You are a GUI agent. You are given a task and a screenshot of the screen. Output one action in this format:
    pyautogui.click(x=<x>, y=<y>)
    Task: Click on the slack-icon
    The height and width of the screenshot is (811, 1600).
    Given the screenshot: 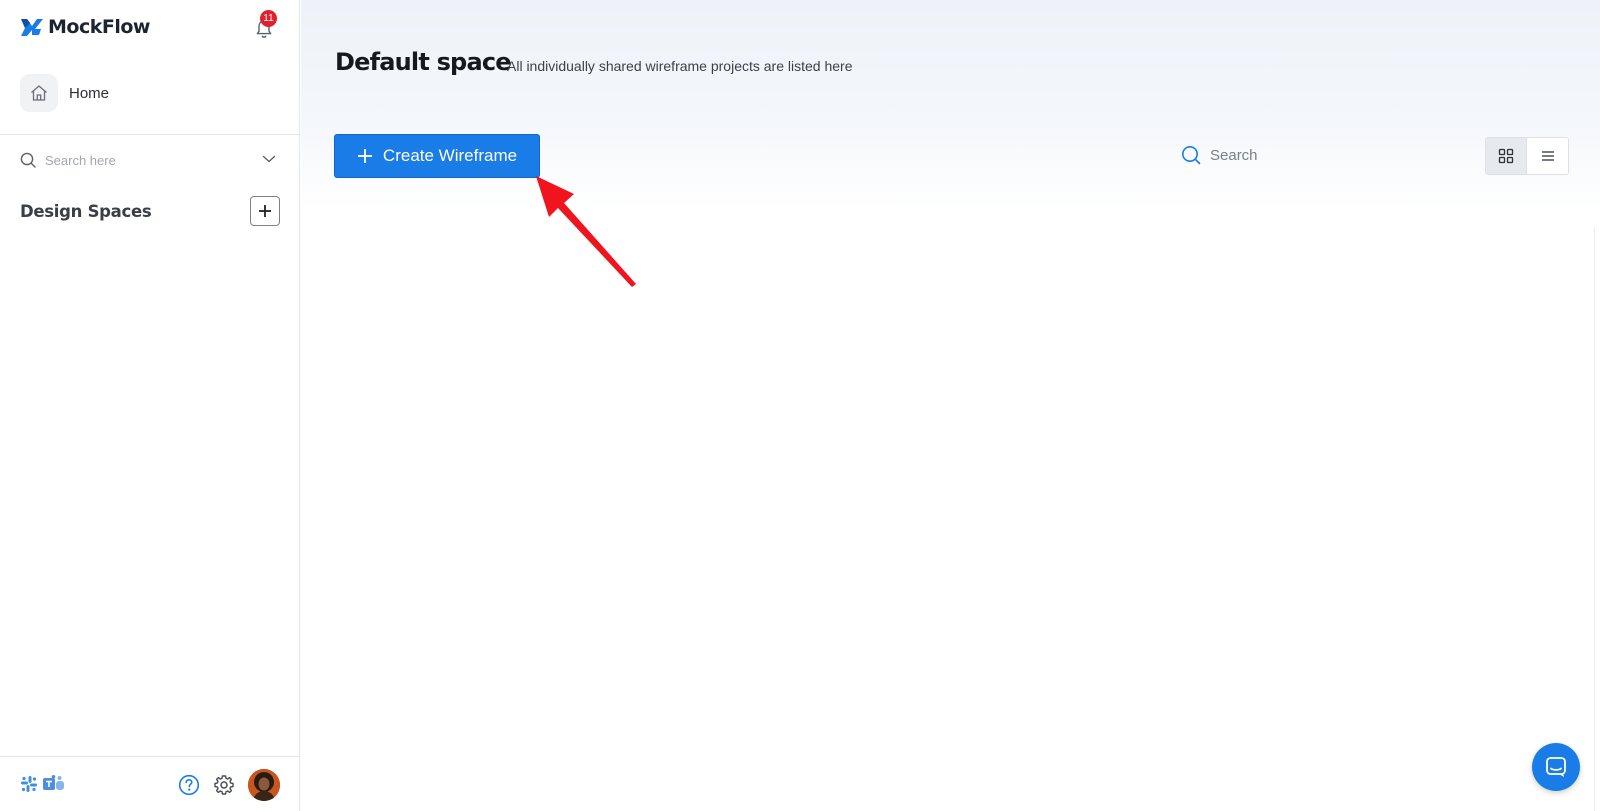 What is the action you would take?
    pyautogui.click(x=29, y=784)
    